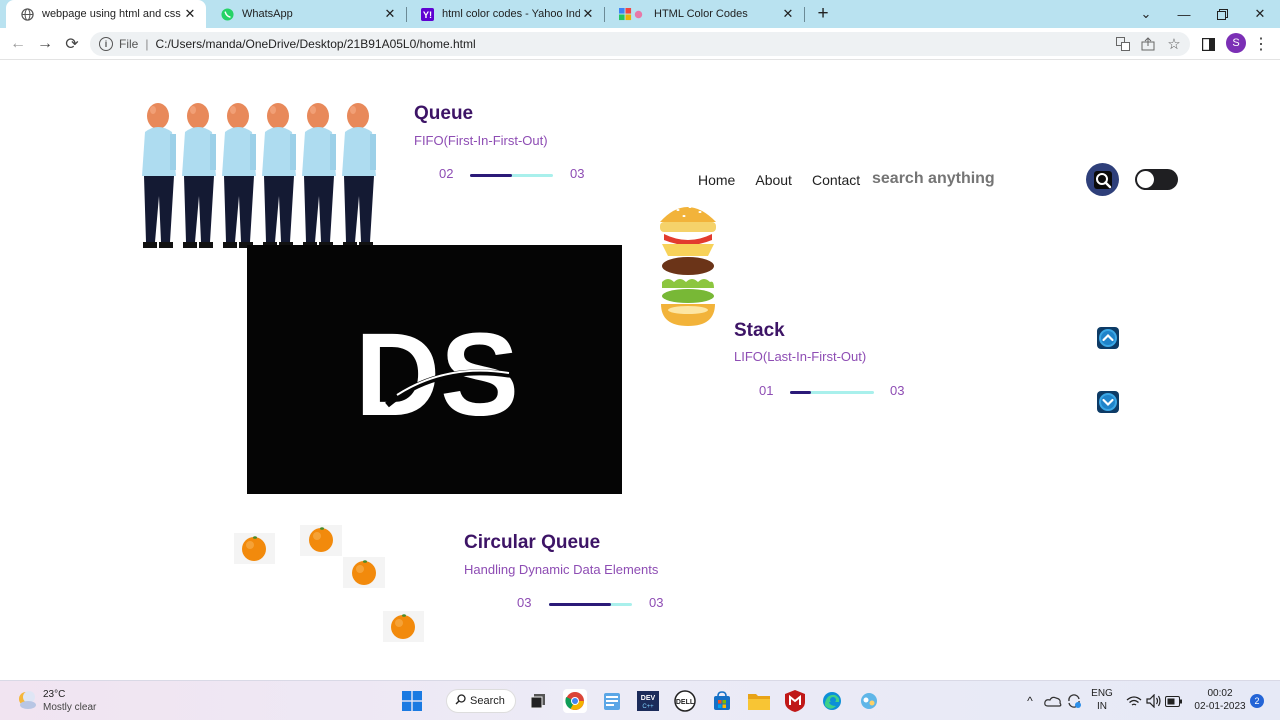  I want to click on queue-subtitle: FIFO(First-In-First-Out), so click(481, 140).